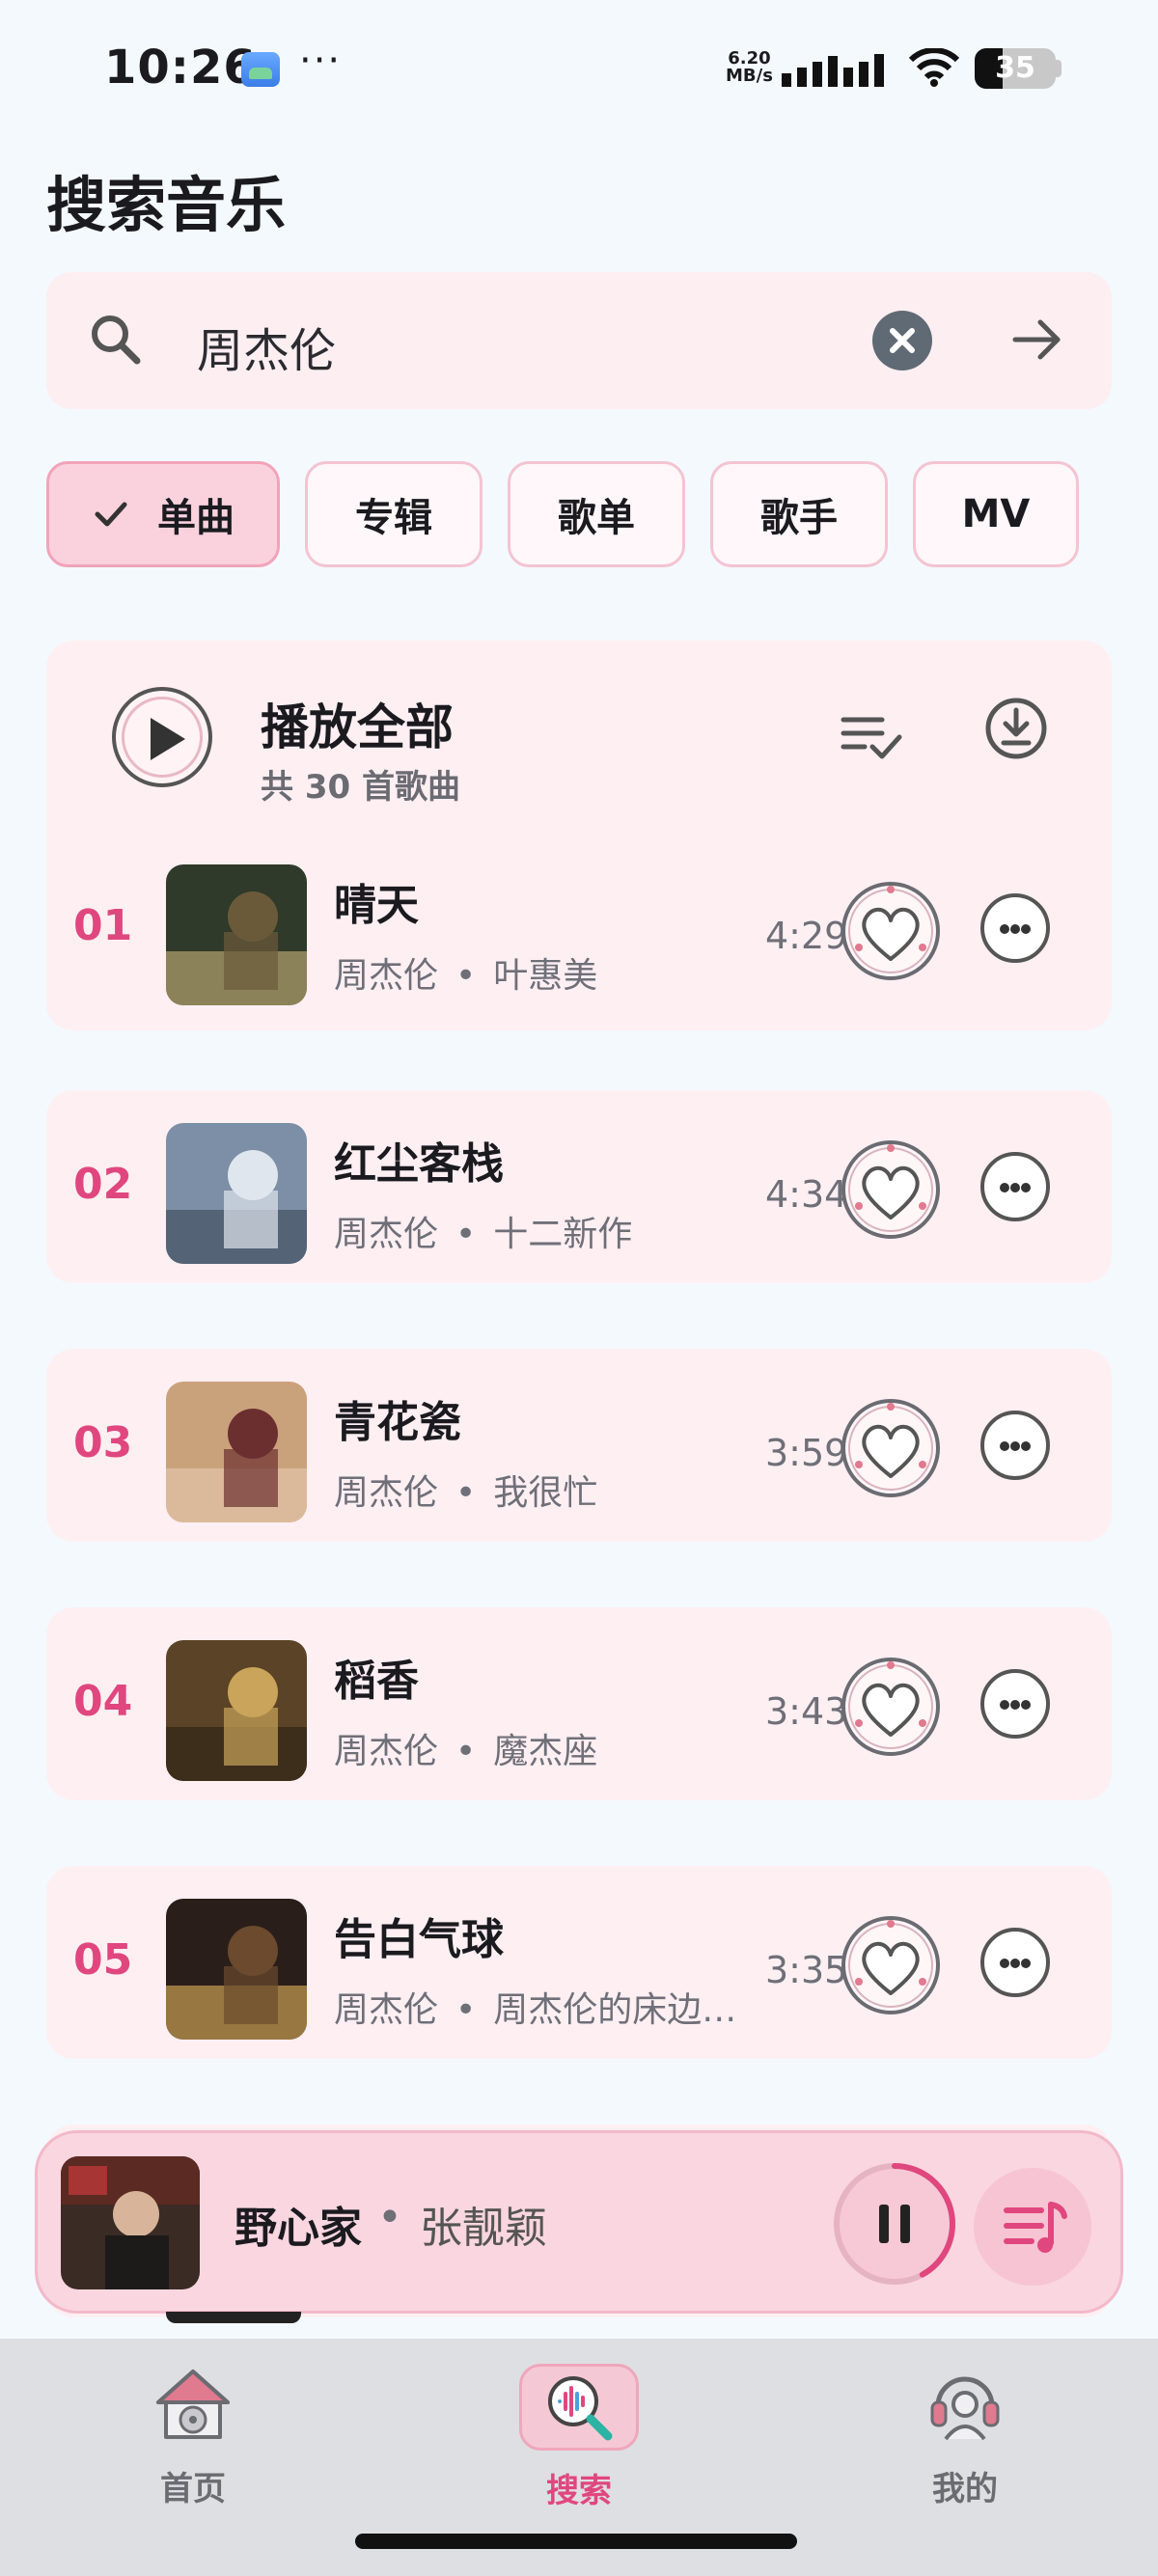  I want to click on gallery-app-icon, so click(260, 69).